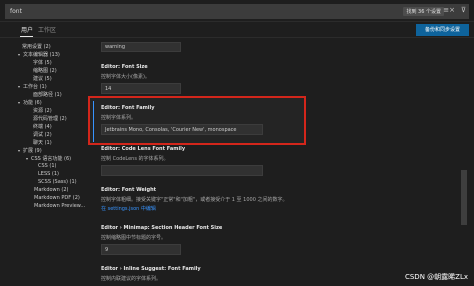  I want to click on font-size-desc: 控制字体大小(像素)。, so click(125, 77).